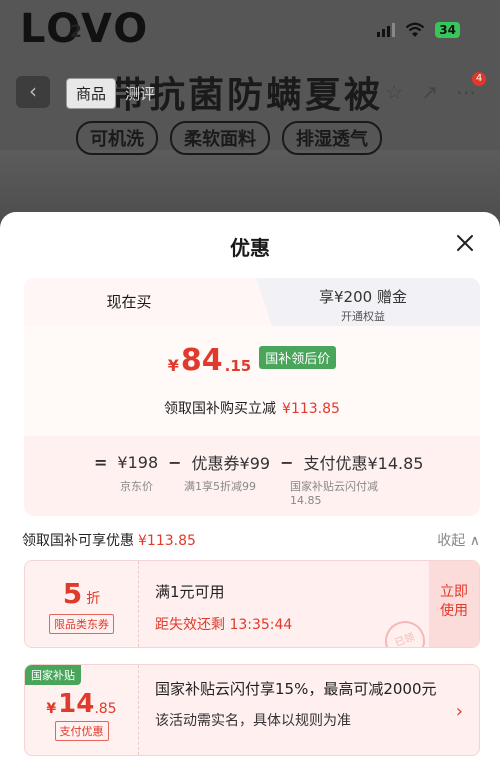 This screenshot has height=775, width=500. Describe the element at coordinates (53, 675) in the screenshot. I see `gov-subsidy-tag: 国家补贴` at that location.